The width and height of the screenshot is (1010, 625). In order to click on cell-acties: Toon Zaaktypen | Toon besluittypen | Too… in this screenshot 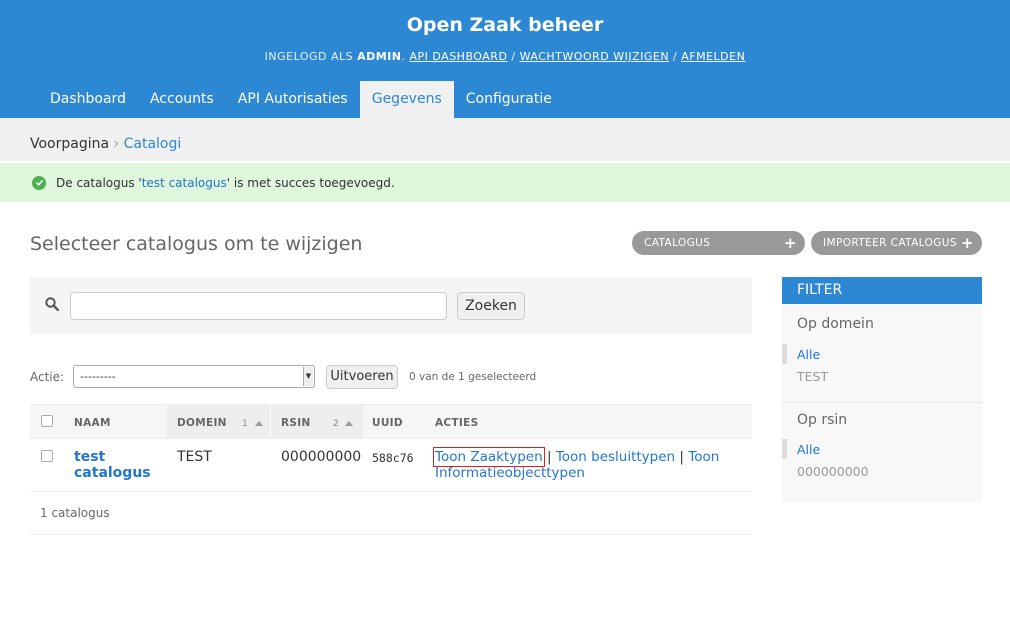, I will do `click(579, 464)`.